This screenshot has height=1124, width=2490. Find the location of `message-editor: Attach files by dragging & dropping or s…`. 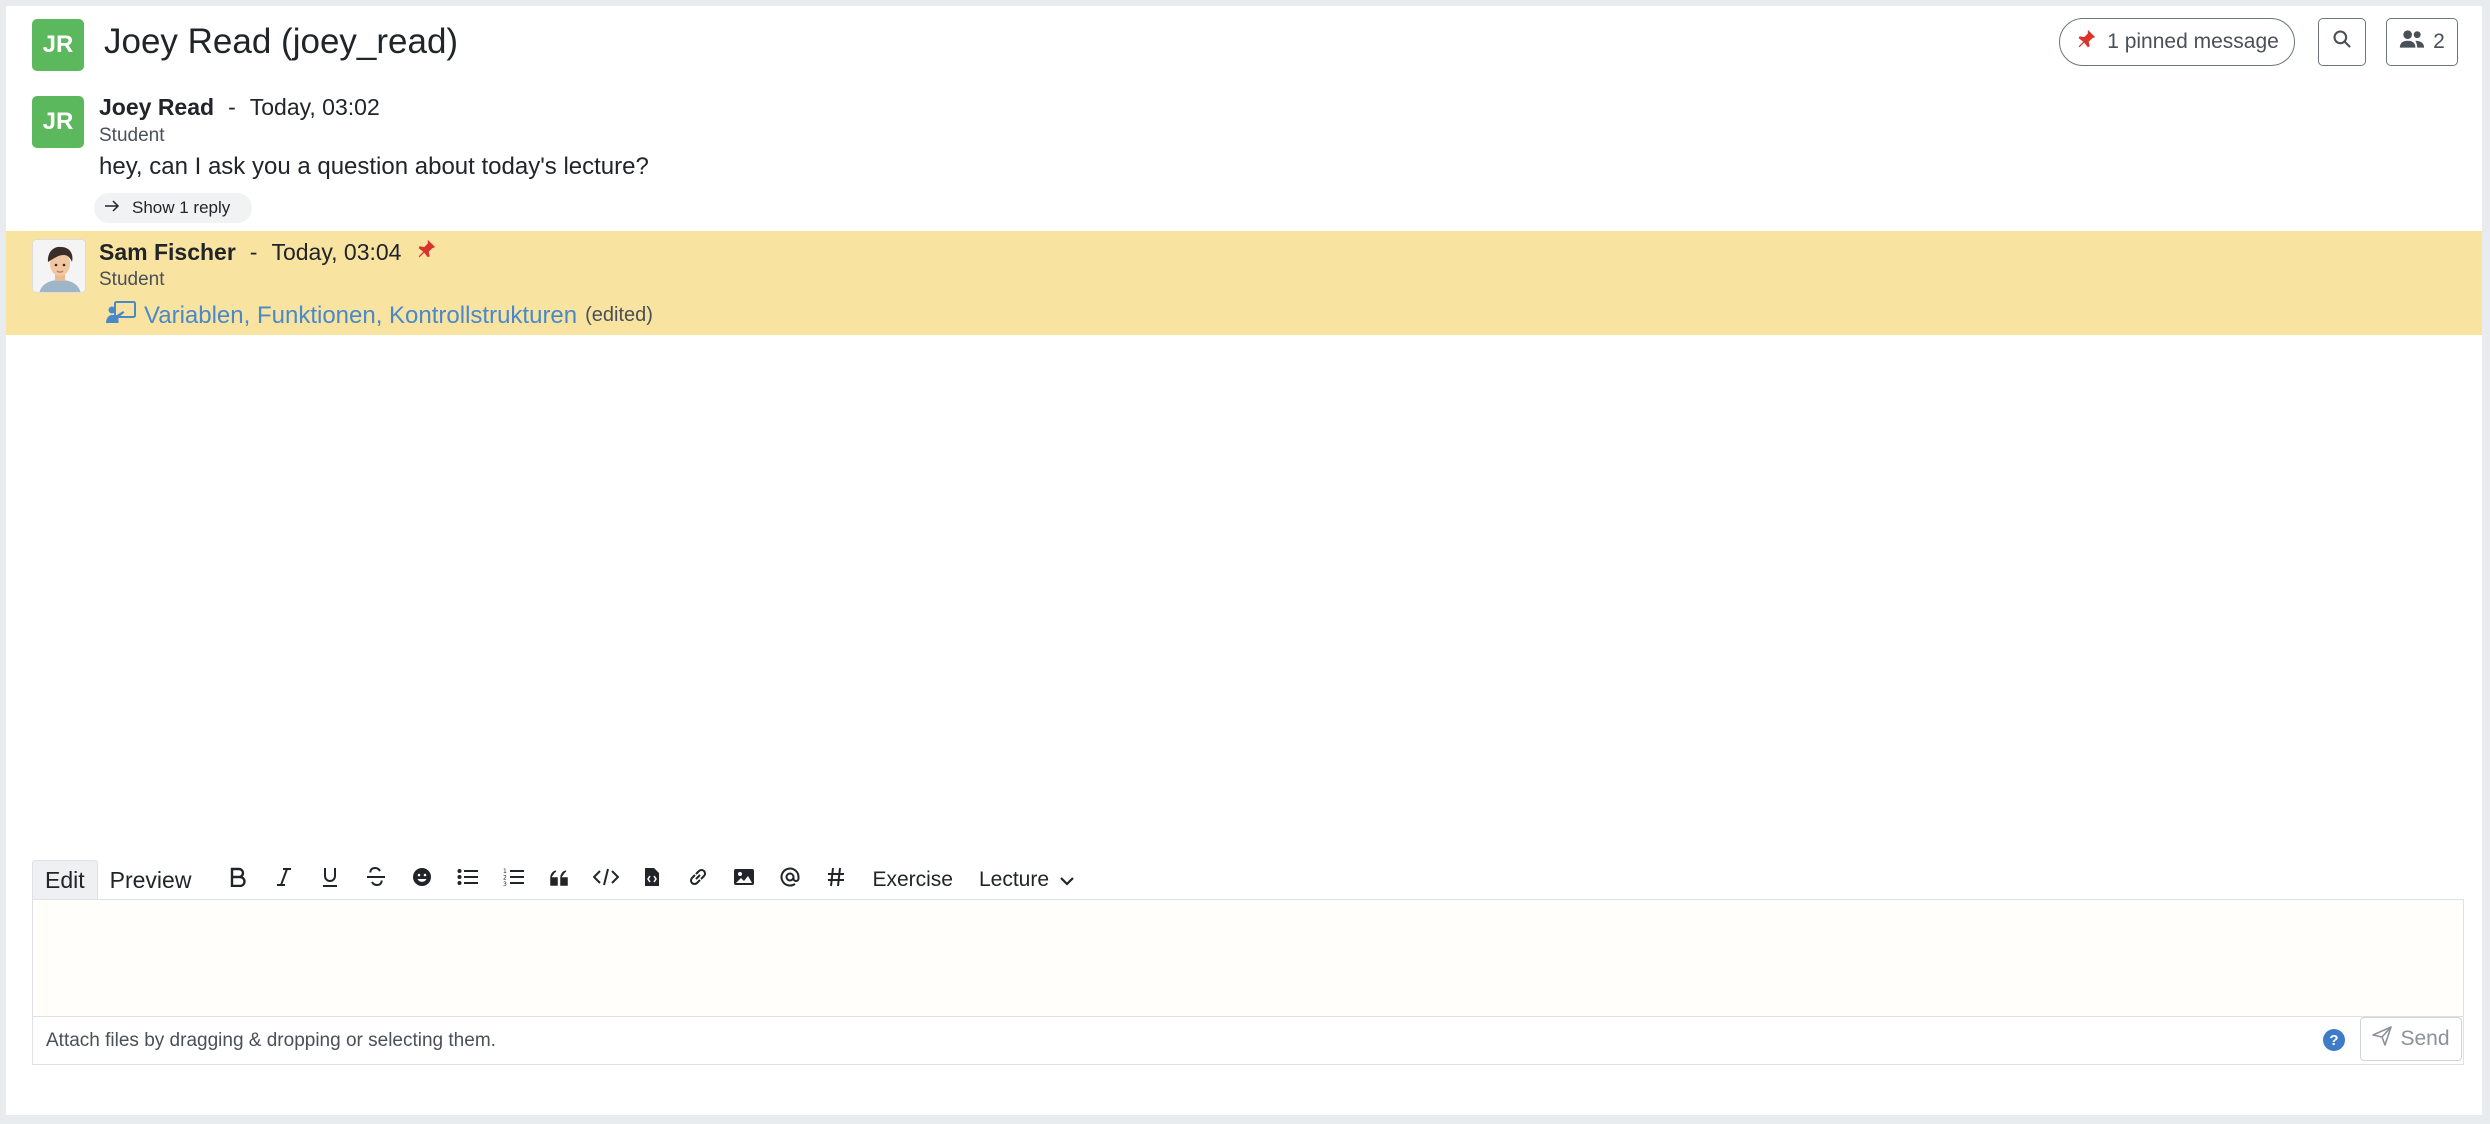

message-editor: Attach files by dragging & dropping or s… is located at coordinates (1248, 982).